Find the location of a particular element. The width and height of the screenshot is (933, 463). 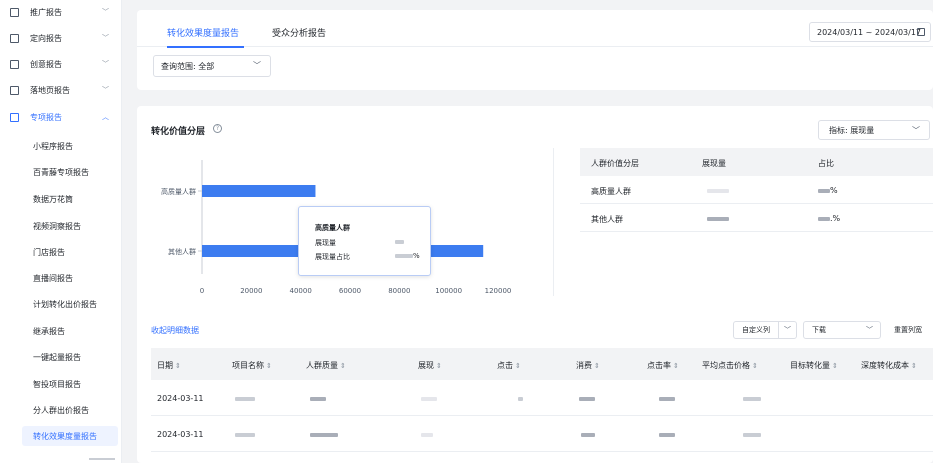

y-tick-label: 高质量人群 is located at coordinates (178, 191).